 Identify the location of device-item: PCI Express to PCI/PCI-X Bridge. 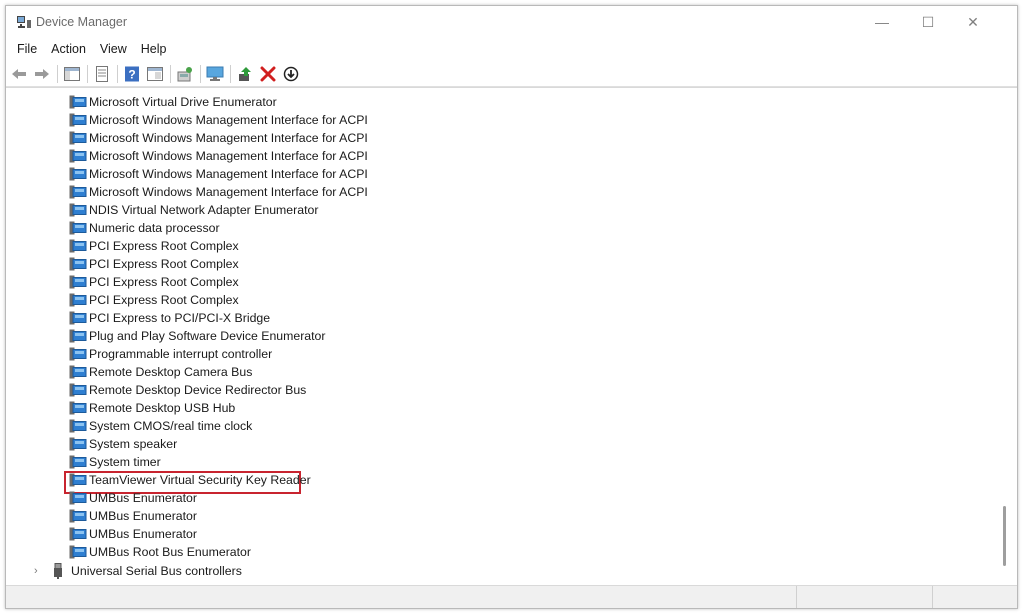
(329, 318).